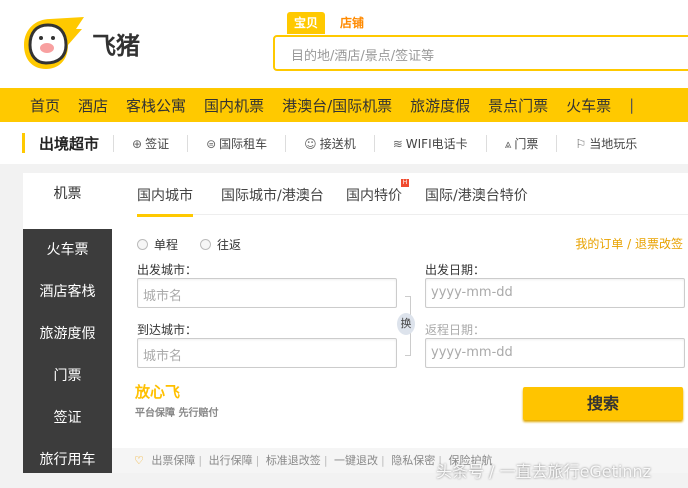 This screenshot has height=488, width=688. I want to click on search-tab-shops: 店铺, so click(352, 23).